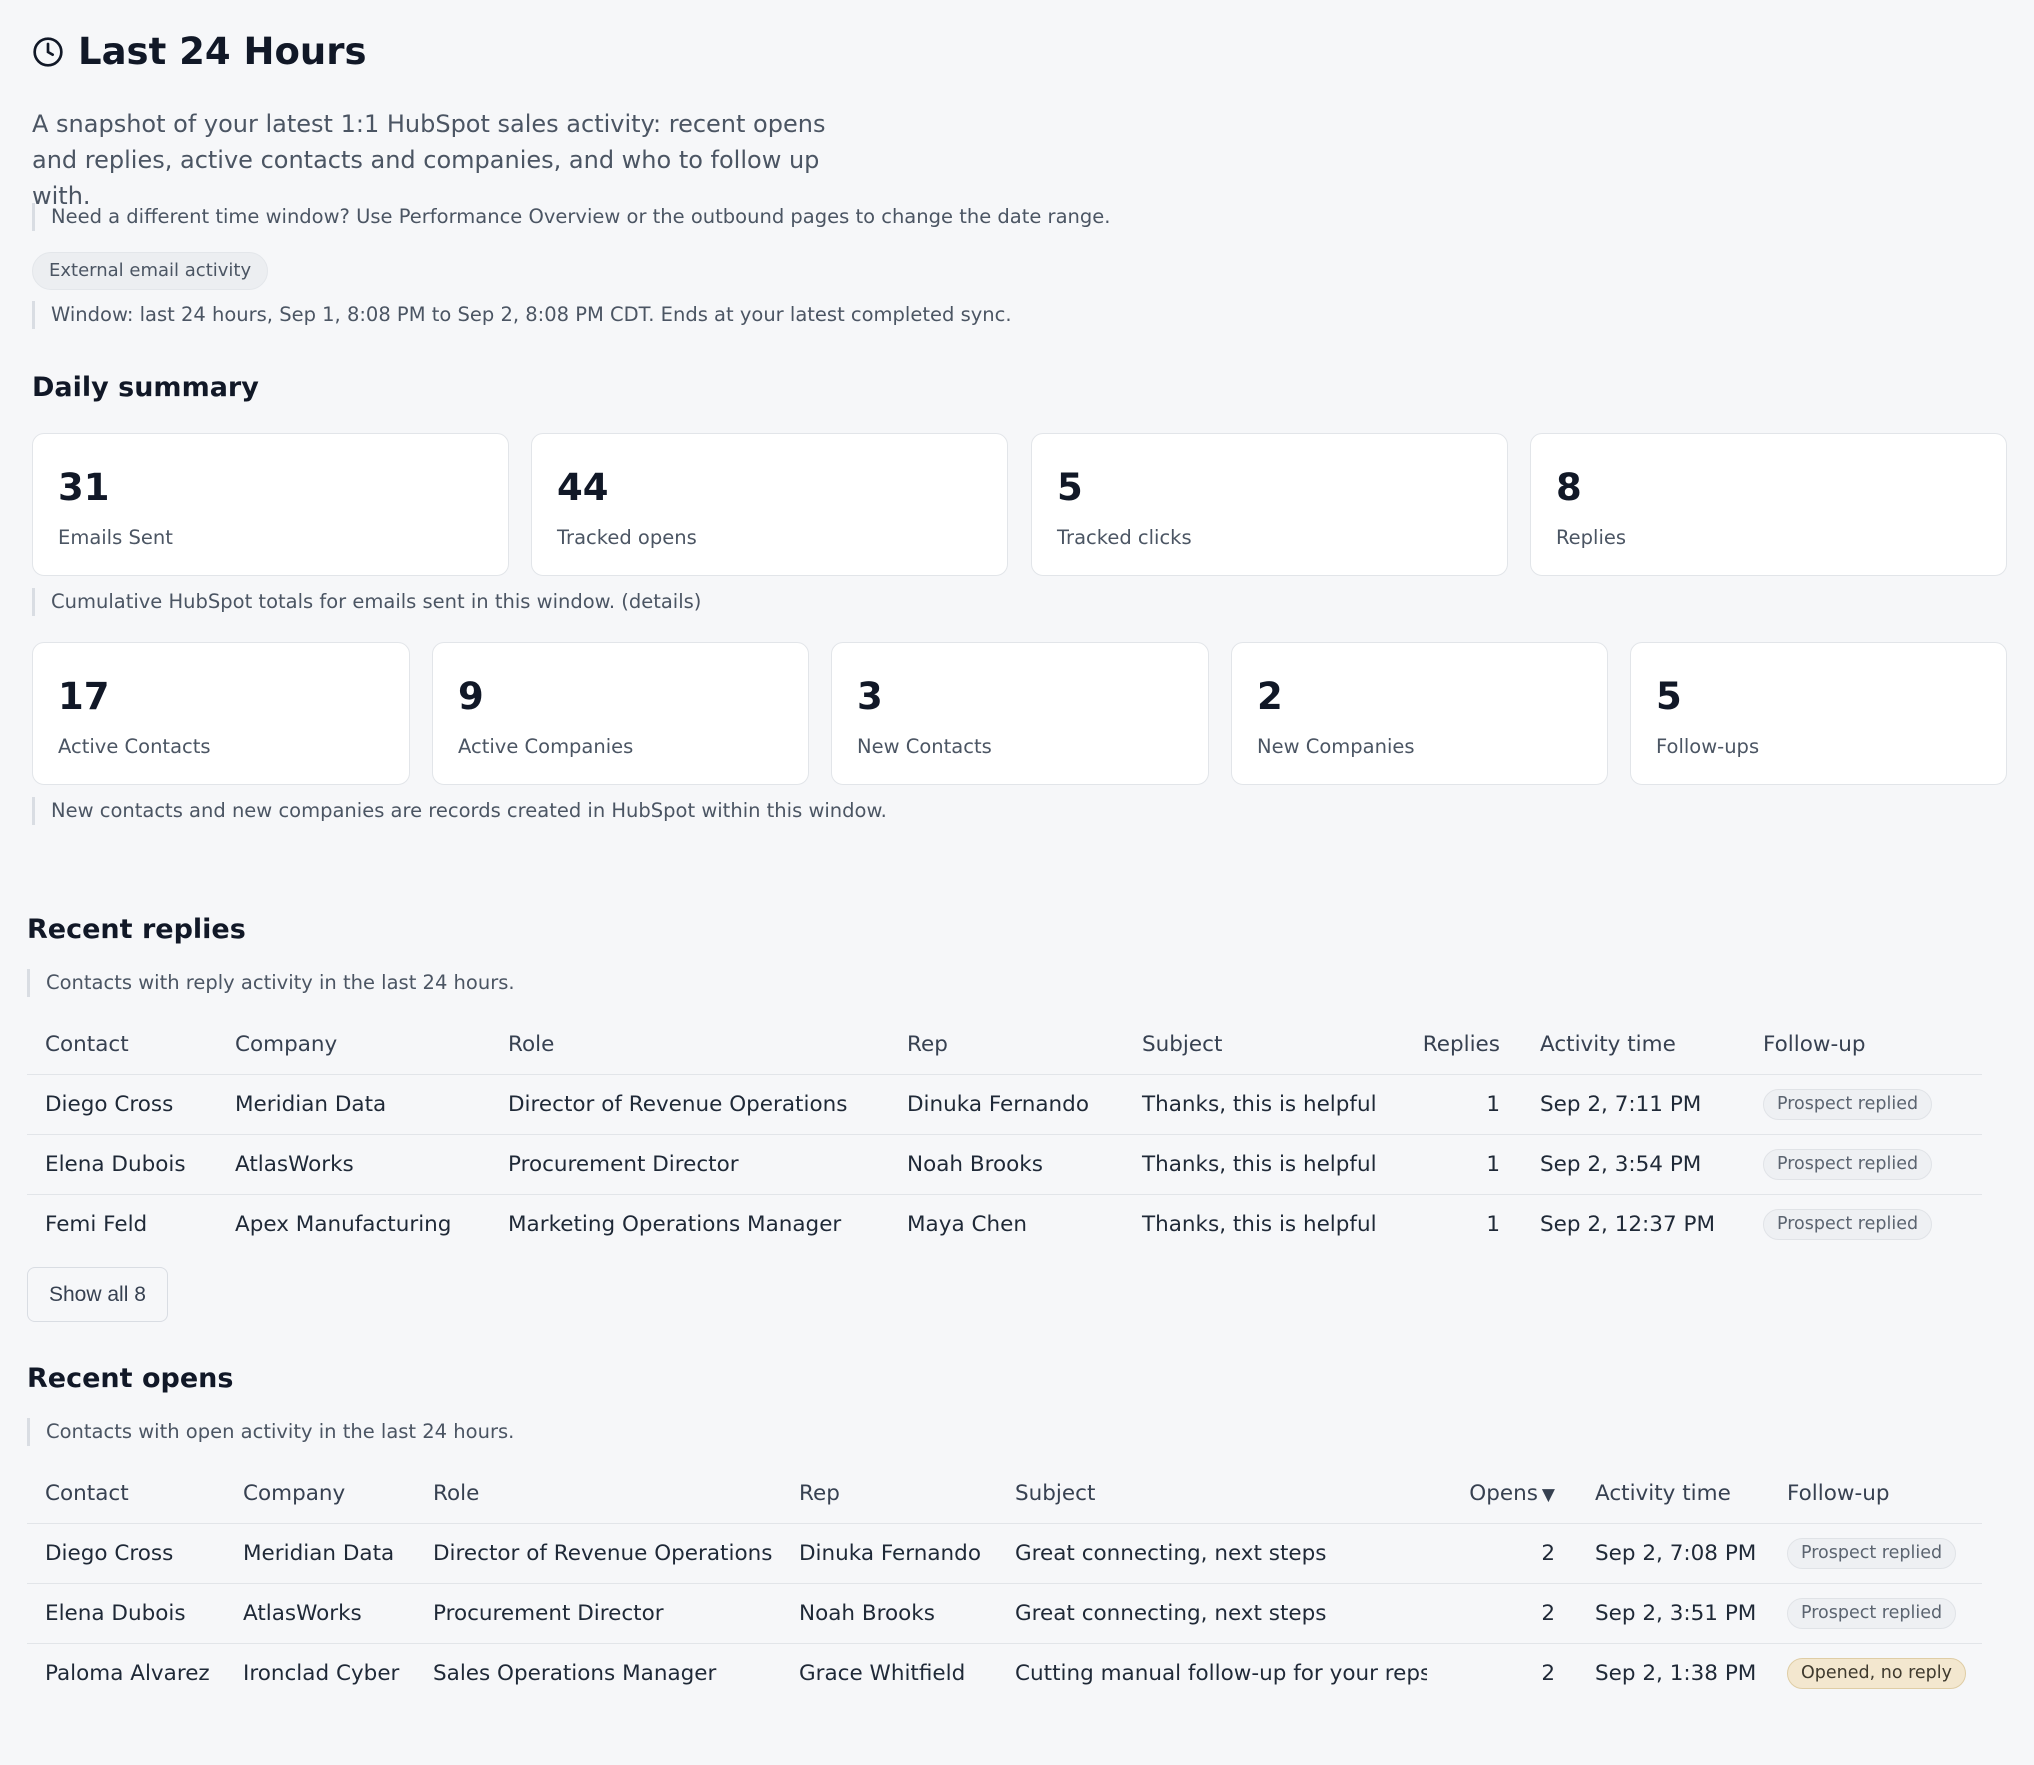 The width and height of the screenshot is (2034, 1765). Describe the element at coordinates (115, 537) in the screenshot. I see `emails-sent-label: Emails Sent` at that location.